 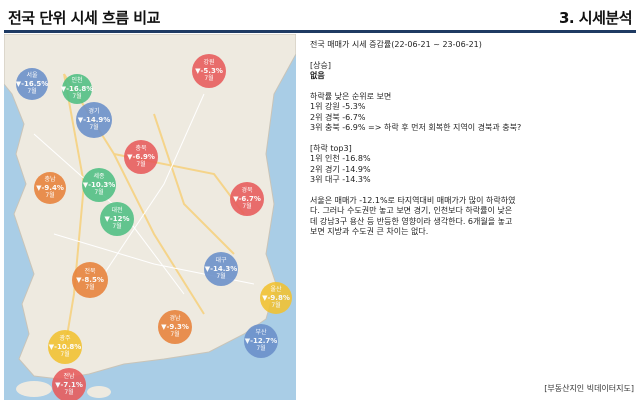 I want to click on low-rank-1: 1위 강원 -5.3%, so click(x=338, y=106).